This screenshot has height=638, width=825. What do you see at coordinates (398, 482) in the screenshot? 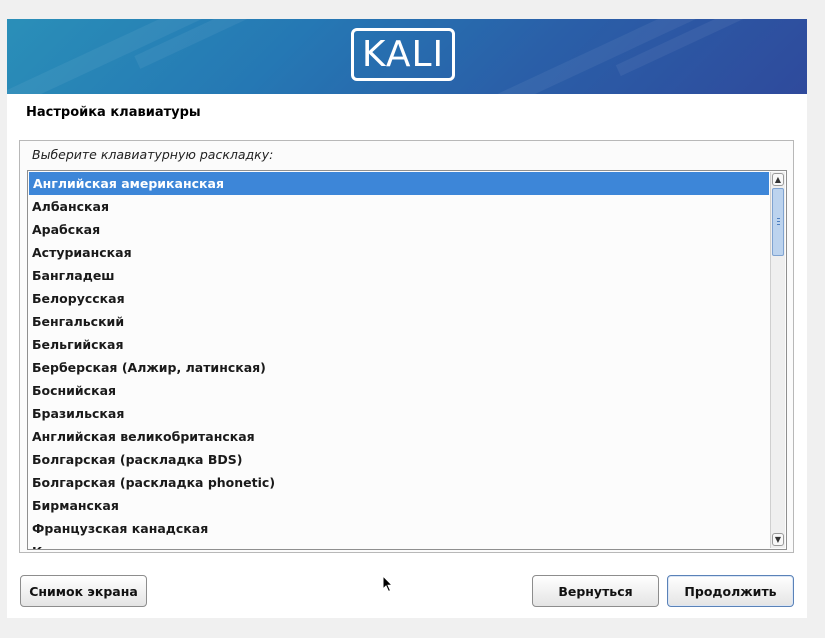
I see `layout-item: Болгарская (раскладка phonetic)` at bounding box center [398, 482].